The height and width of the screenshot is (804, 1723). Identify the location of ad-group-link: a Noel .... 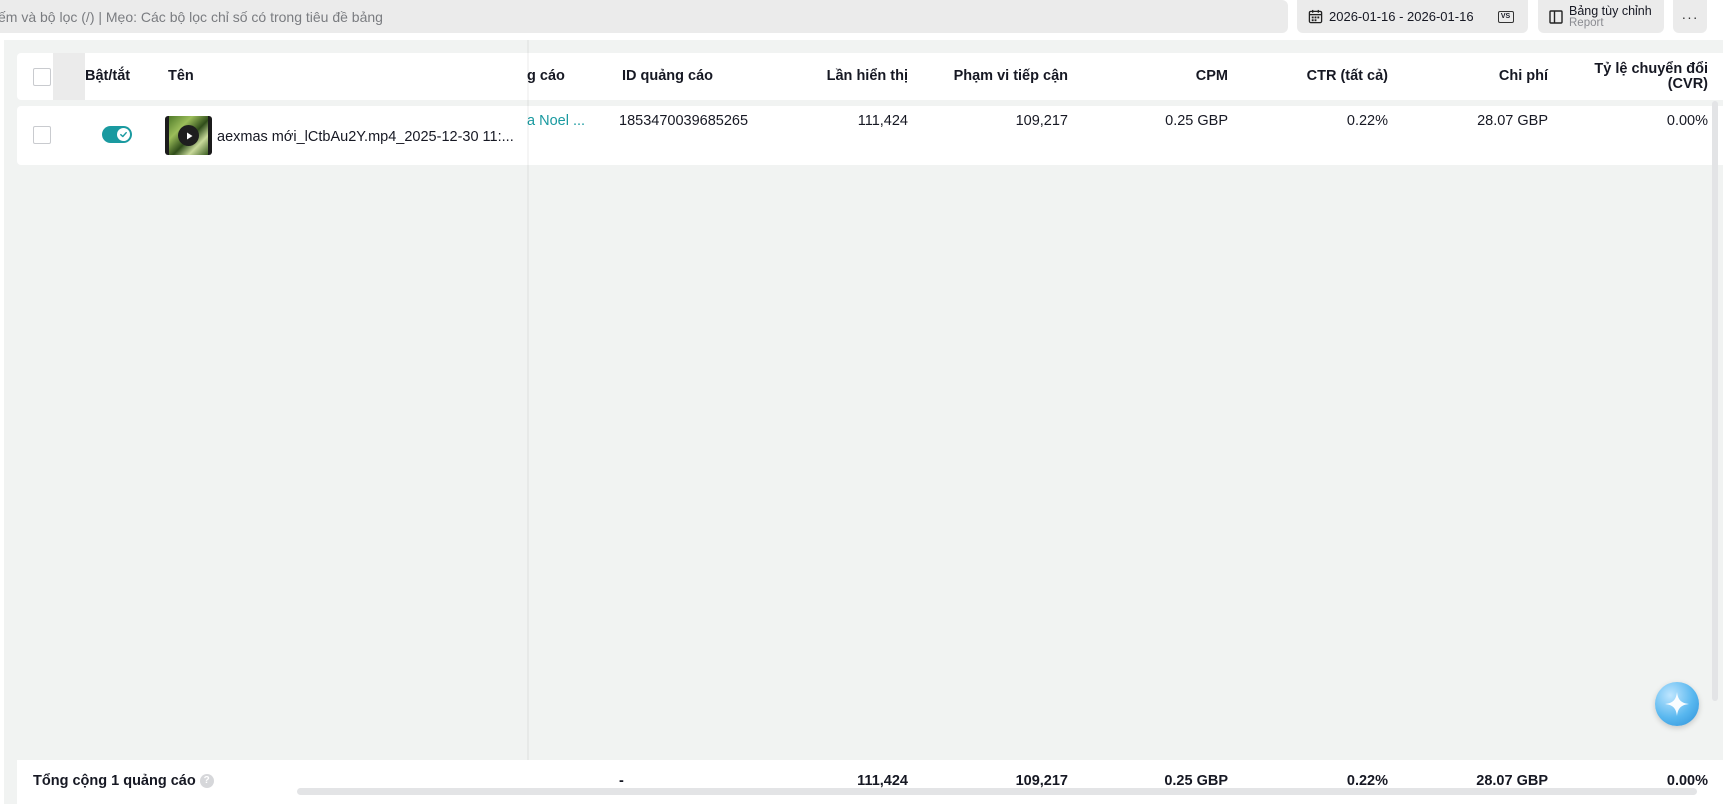
(556, 121).